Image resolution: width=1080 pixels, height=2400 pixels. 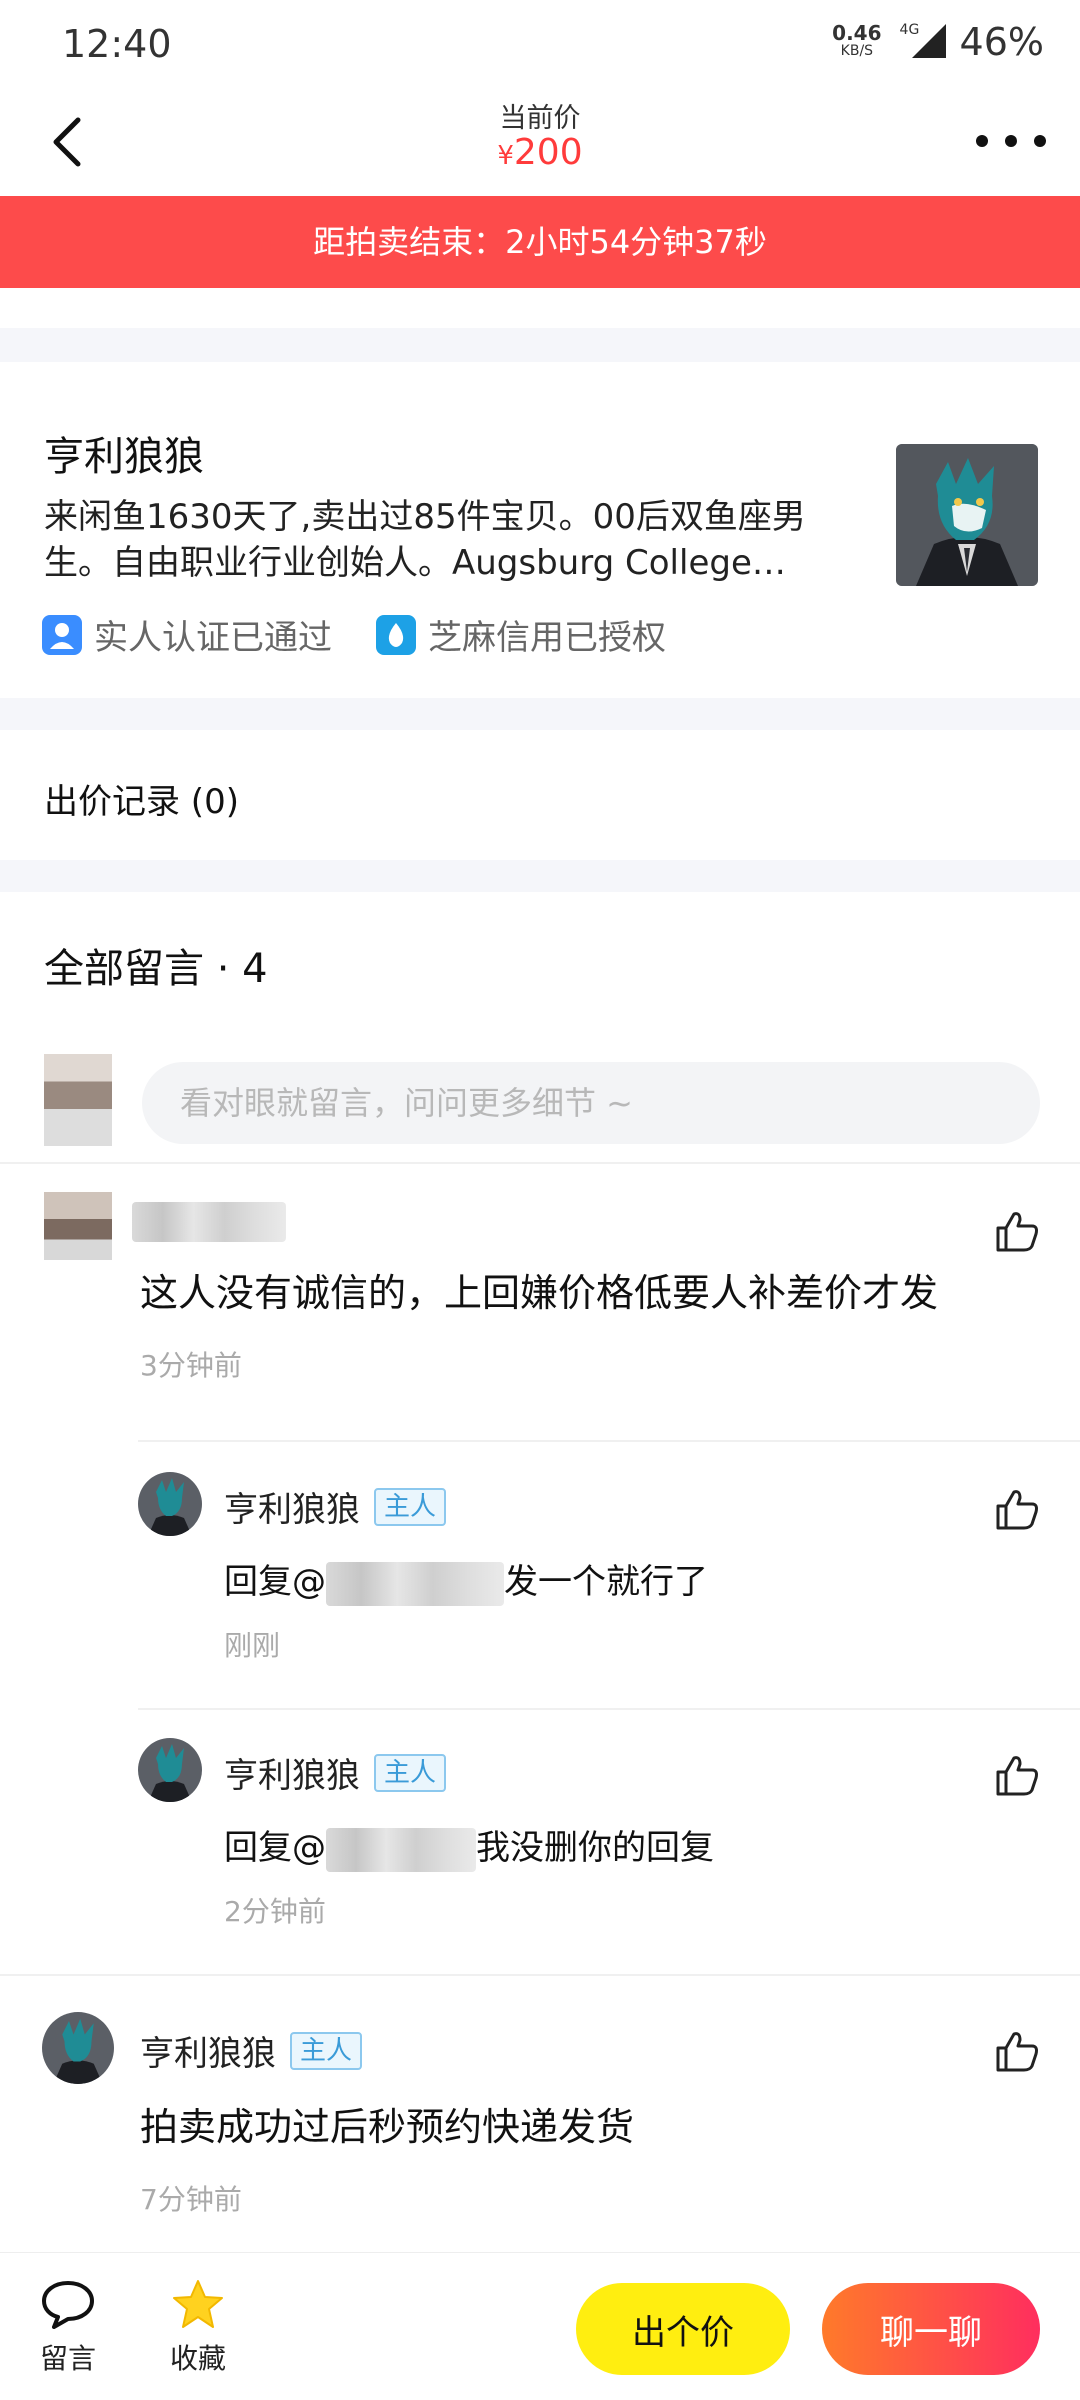 I want to click on reply-time: 刚刚, so click(x=252, y=1645).